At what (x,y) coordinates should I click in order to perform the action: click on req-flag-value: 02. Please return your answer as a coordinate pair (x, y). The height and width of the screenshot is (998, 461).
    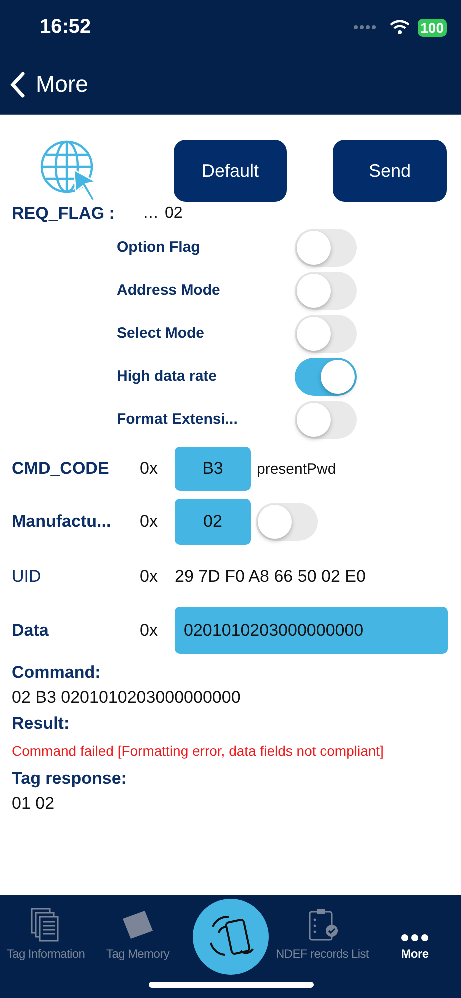
    Looking at the image, I should click on (173, 214).